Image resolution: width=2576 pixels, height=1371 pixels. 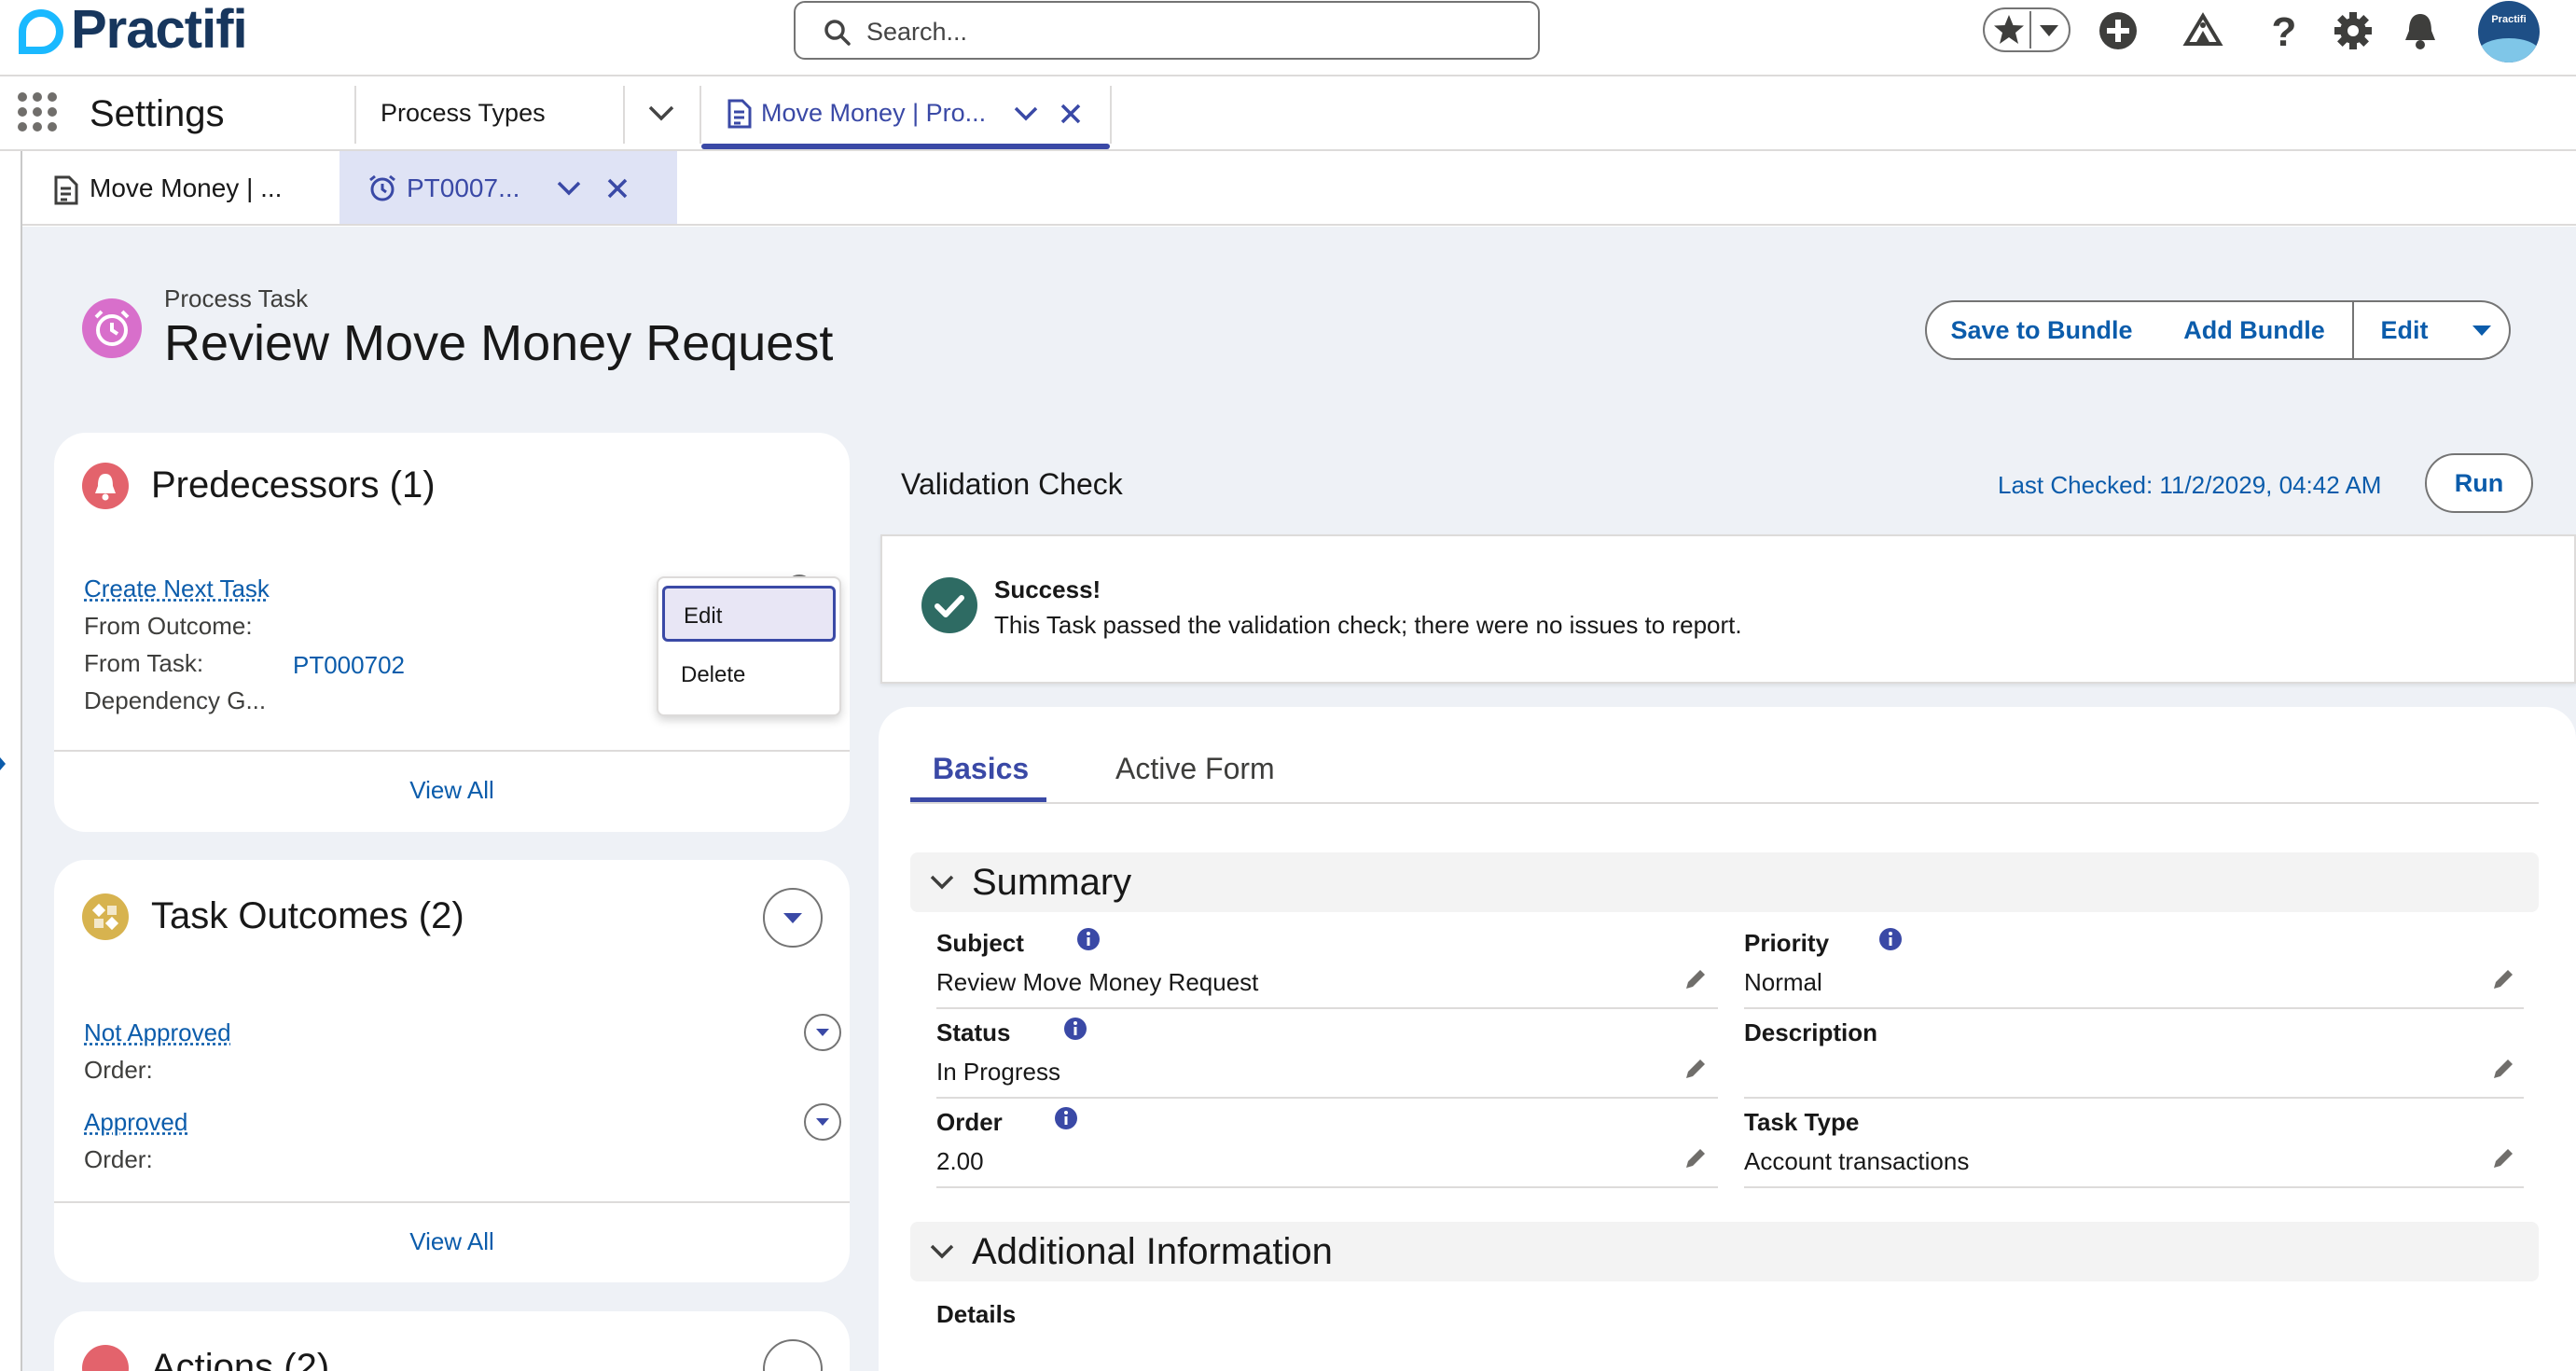 What do you see at coordinates (2420, 31) in the screenshot?
I see `notification-bell-icon` at bounding box center [2420, 31].